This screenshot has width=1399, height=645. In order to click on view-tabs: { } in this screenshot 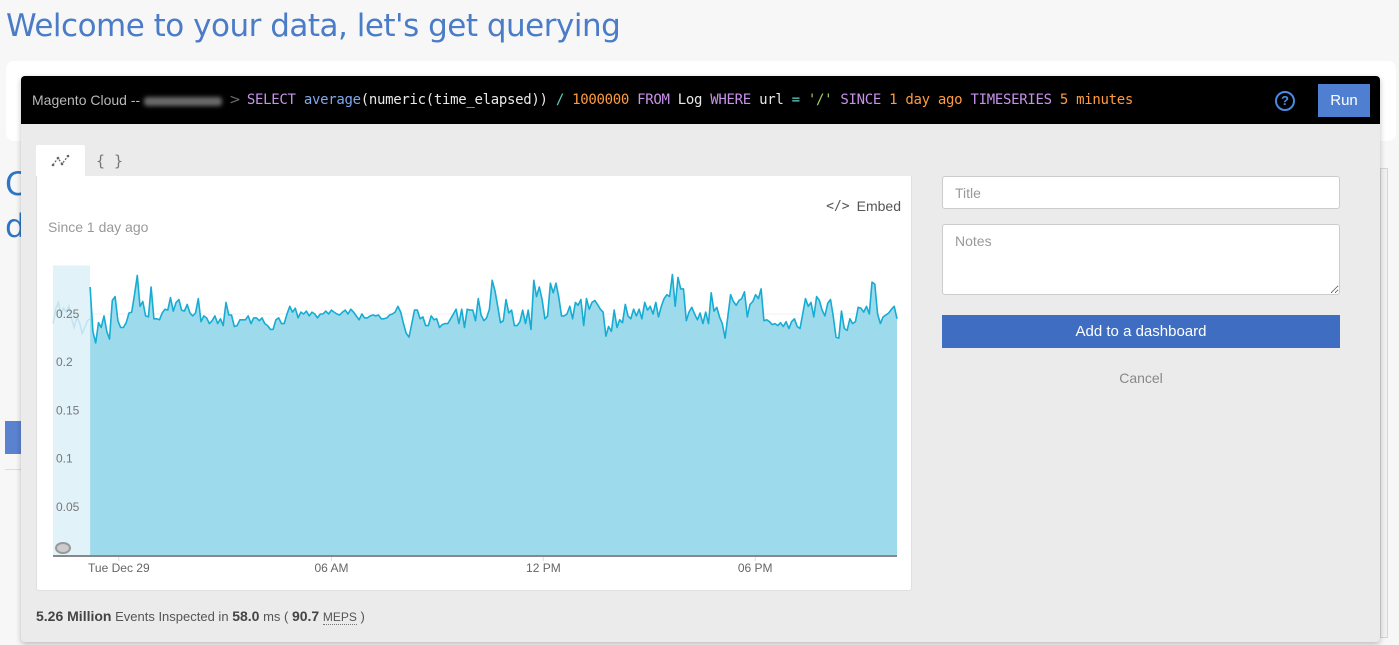, I will do `click(85, 160)`.